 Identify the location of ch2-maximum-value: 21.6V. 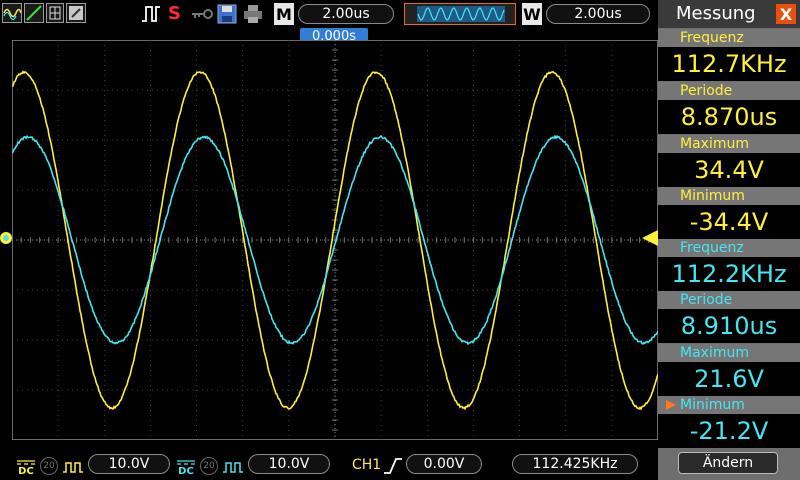
(729, 379).